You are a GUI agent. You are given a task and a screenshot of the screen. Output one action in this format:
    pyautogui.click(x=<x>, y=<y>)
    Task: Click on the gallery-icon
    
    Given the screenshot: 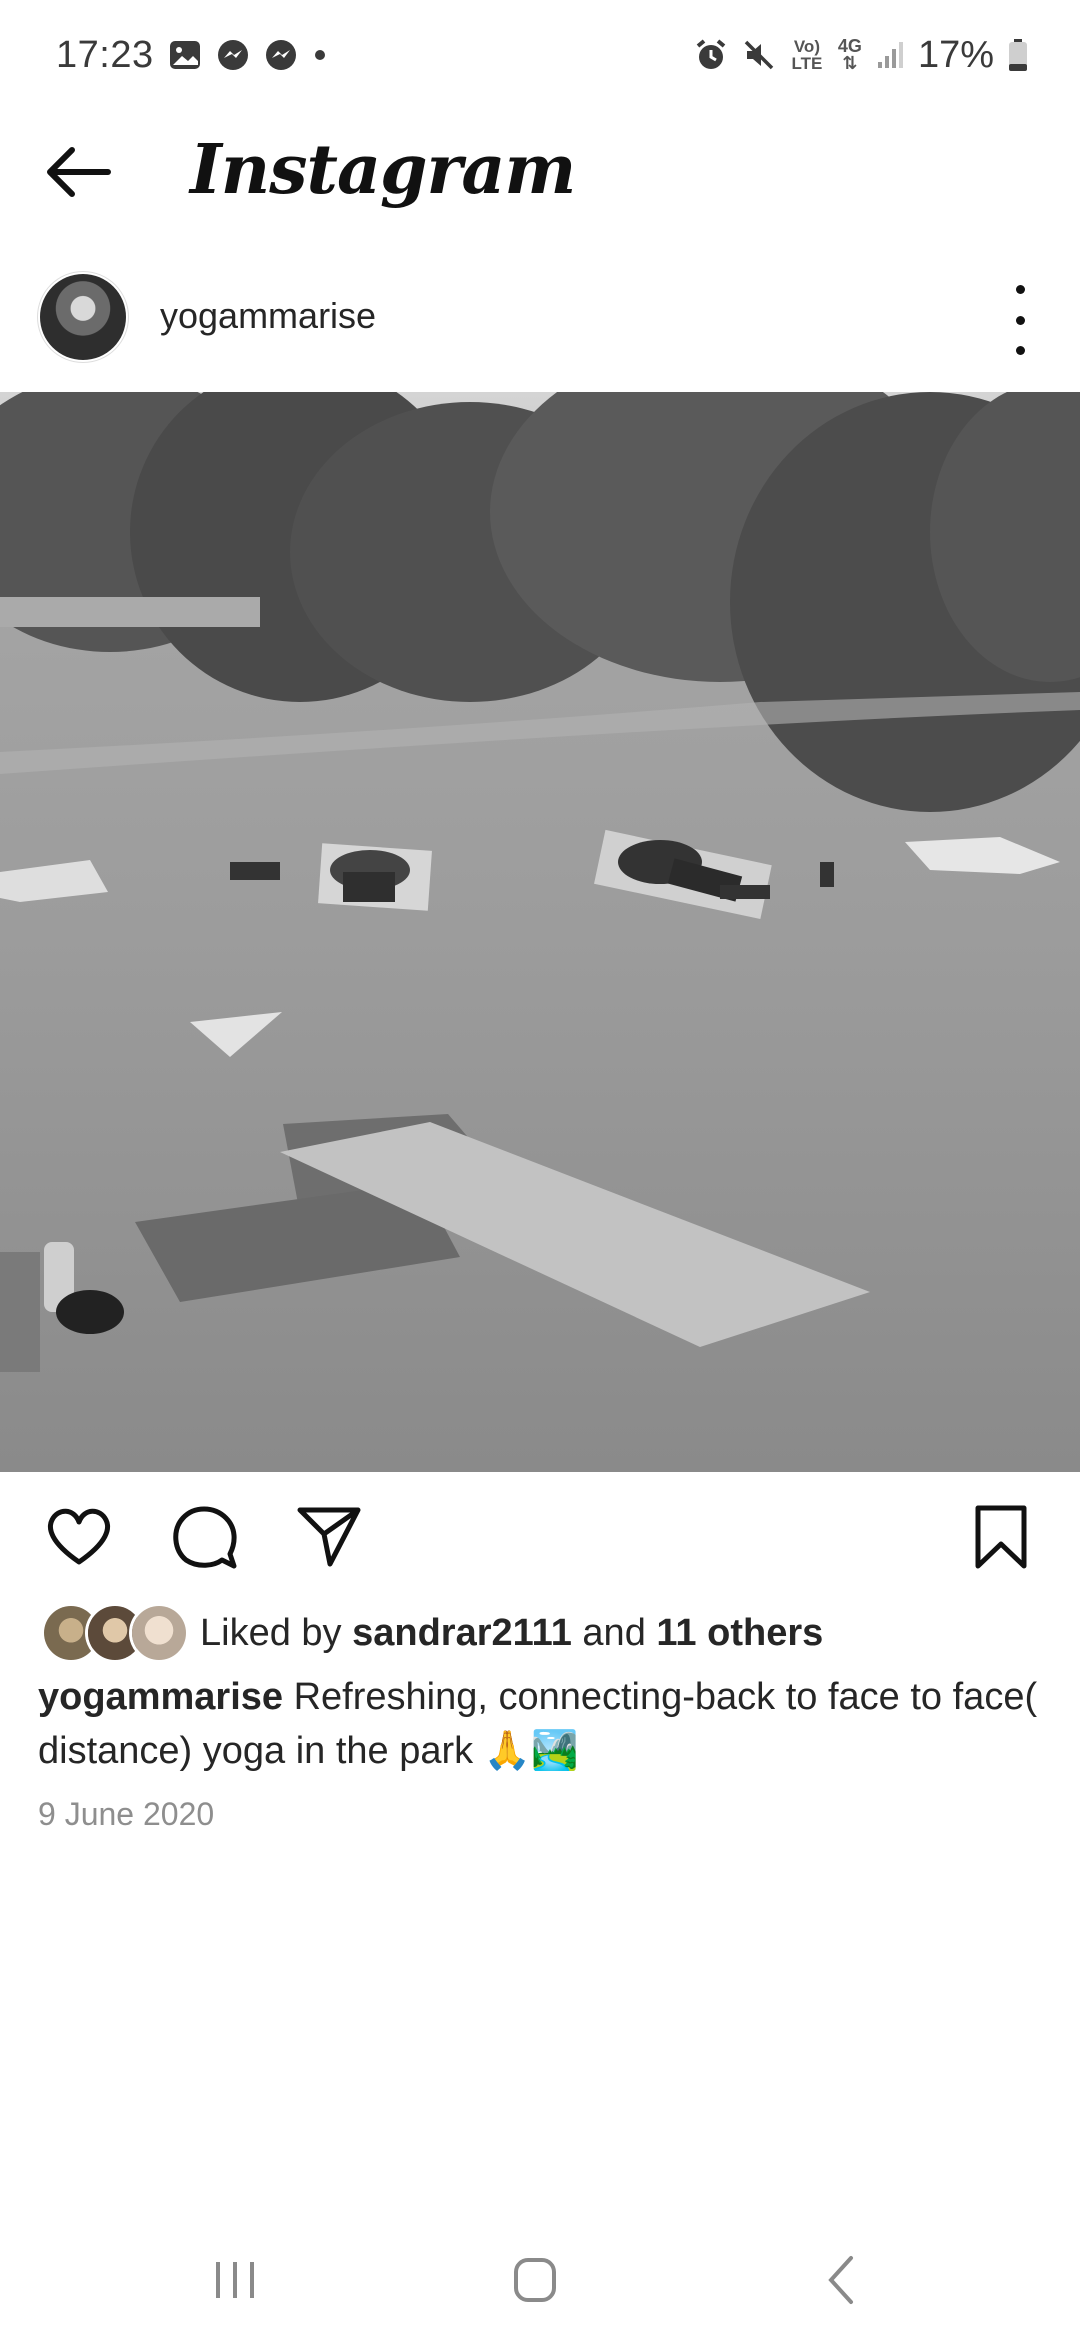 What is the action you would take?
    pyautogui.click(x=185, y=55)
    